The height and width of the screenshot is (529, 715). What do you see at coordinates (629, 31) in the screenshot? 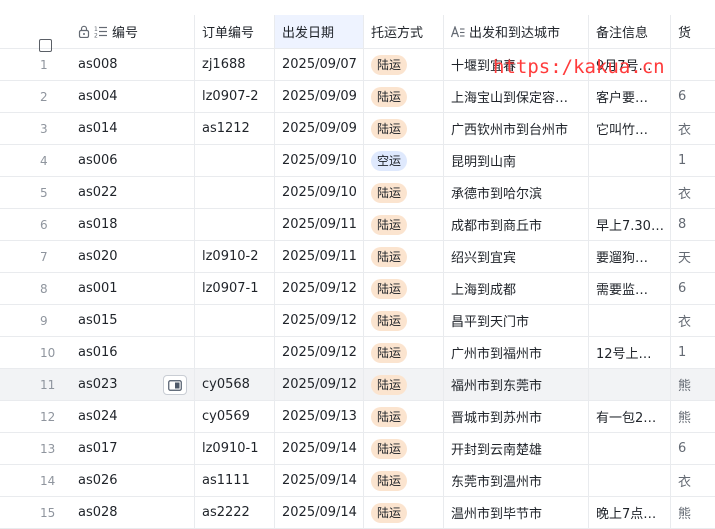
I see `column-header-note: 备注信息` at bounding box center [629, 31].